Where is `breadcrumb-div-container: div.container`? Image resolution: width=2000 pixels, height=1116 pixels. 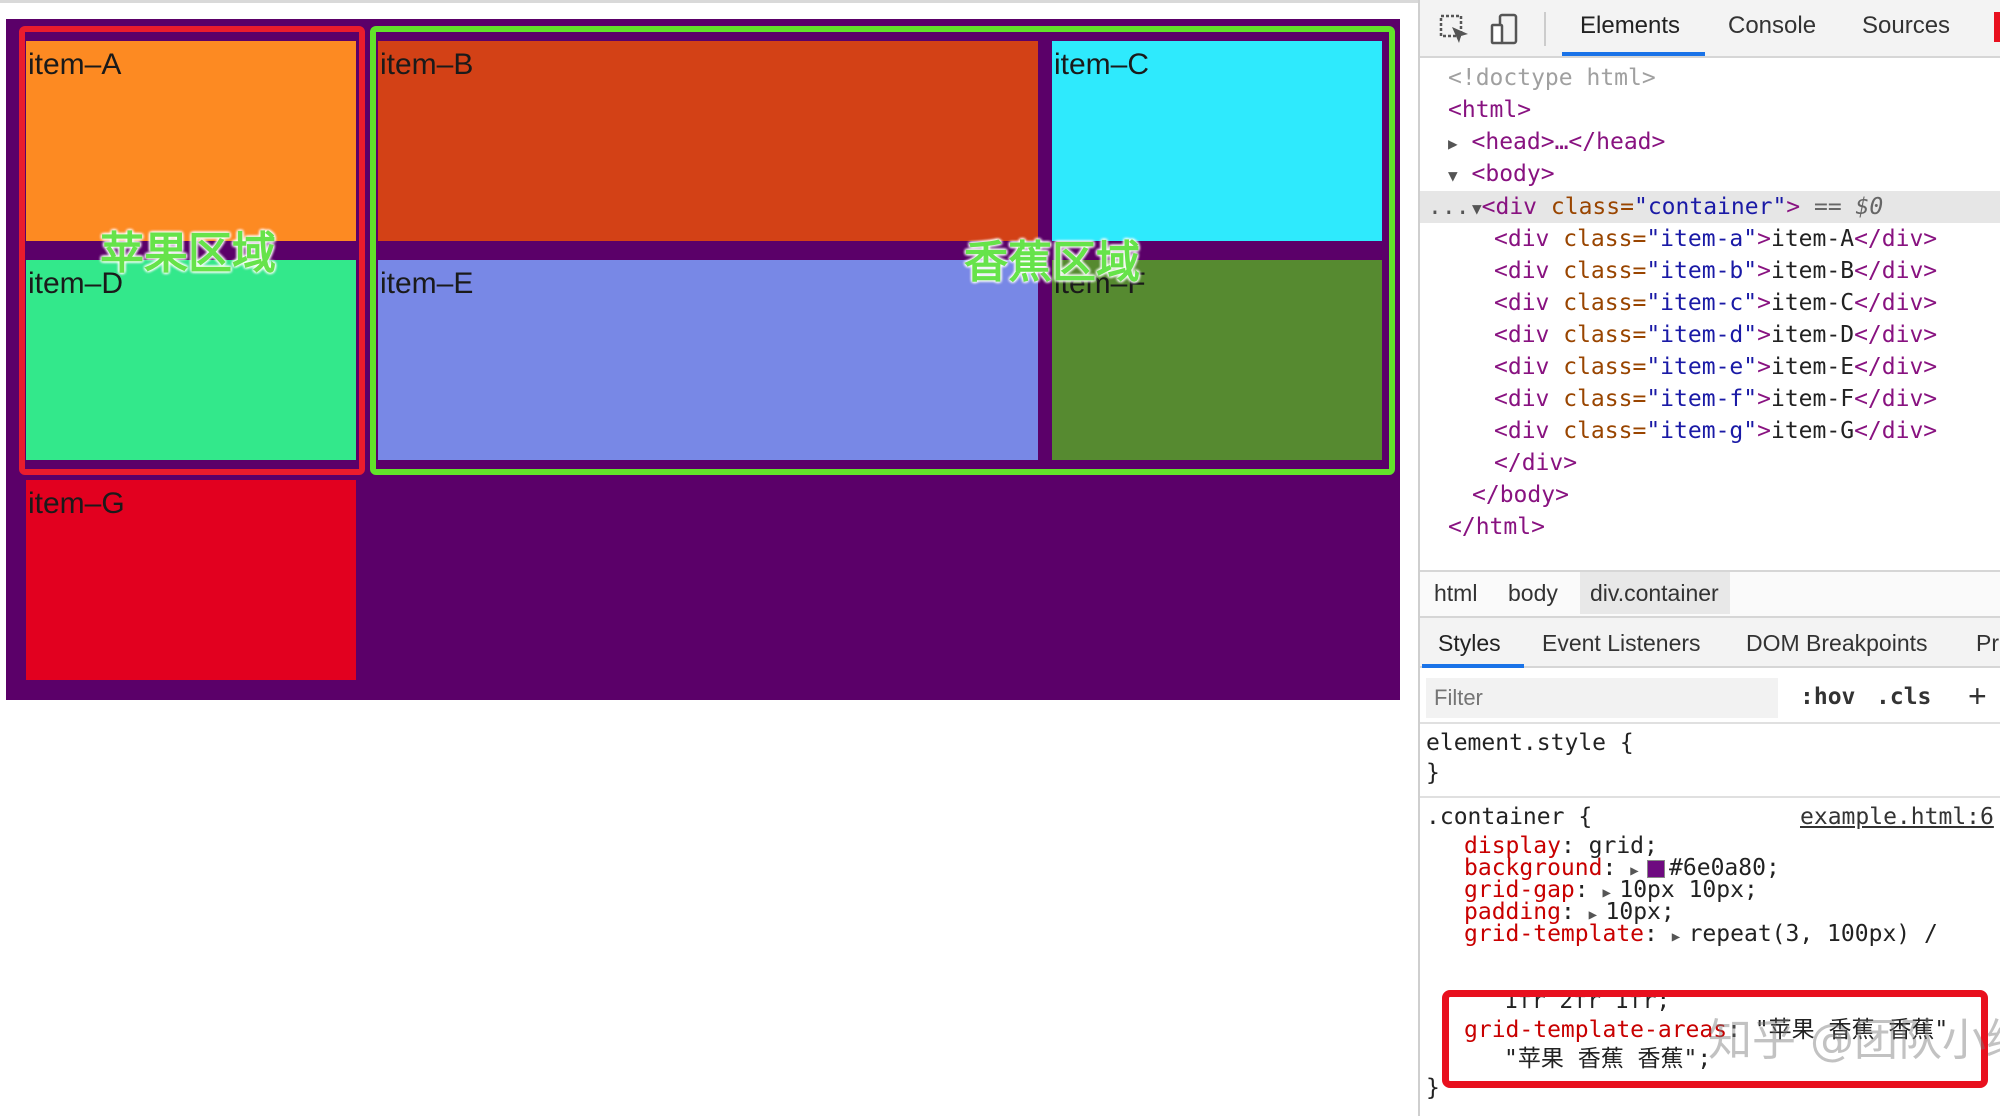
breadcrumb-div-container: div.container is located at coordinates (1654, 593).